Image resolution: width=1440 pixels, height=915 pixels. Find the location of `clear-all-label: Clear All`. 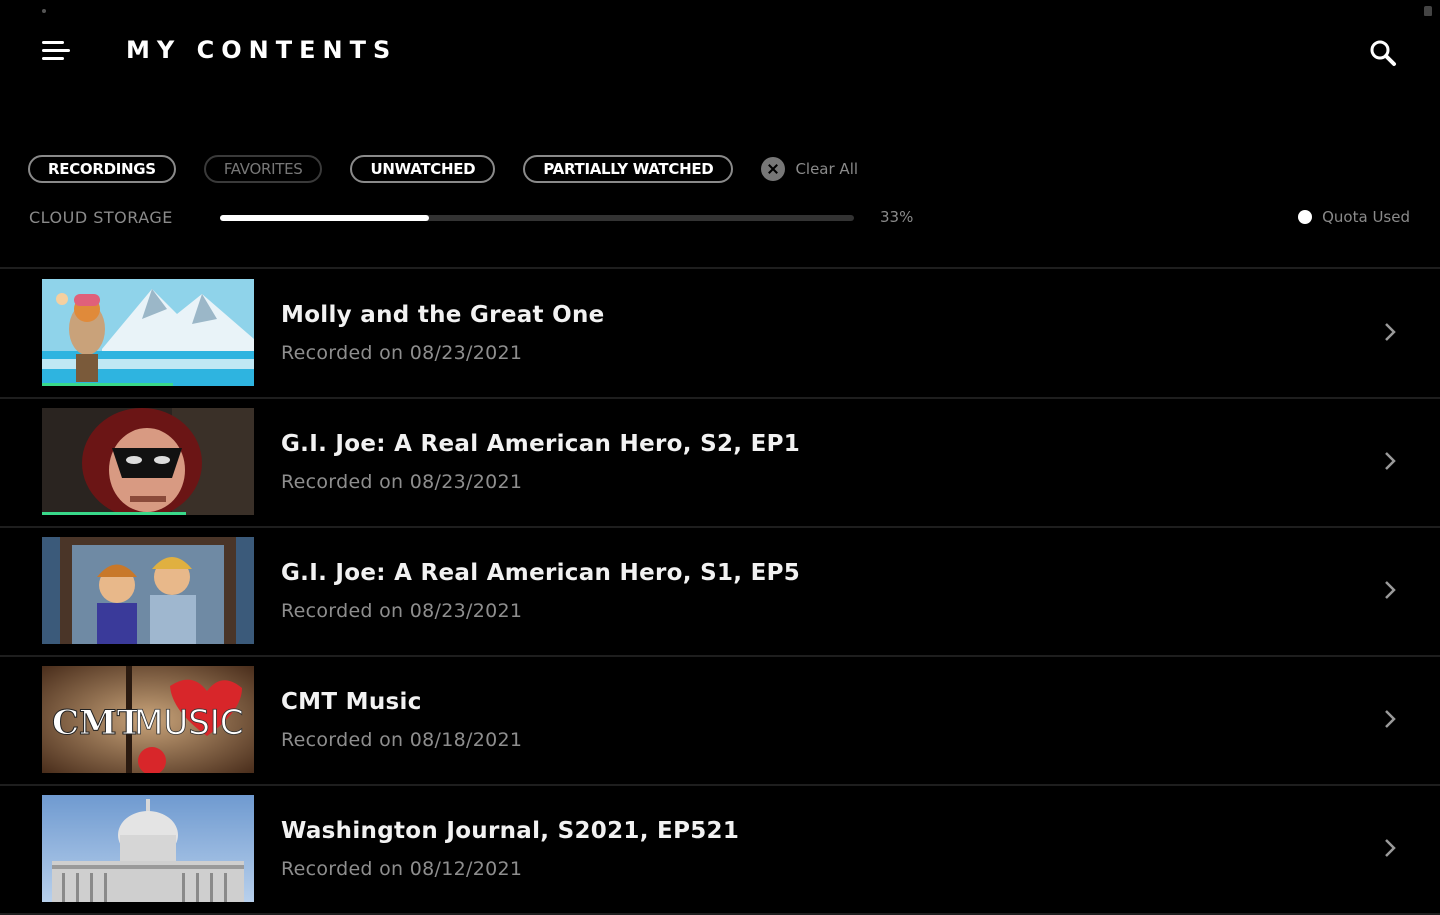

clear-all-label: Clear All is located at coordinates (827, 169).